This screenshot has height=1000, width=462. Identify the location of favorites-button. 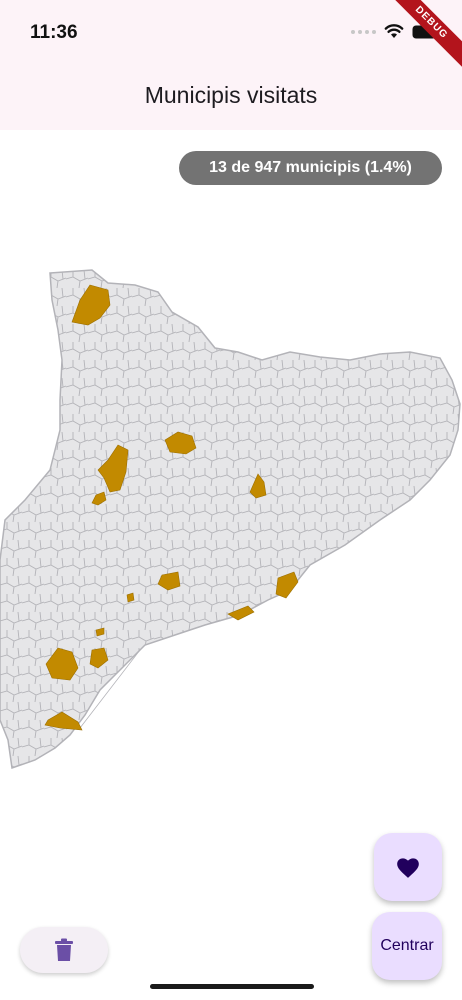
(408, 867).